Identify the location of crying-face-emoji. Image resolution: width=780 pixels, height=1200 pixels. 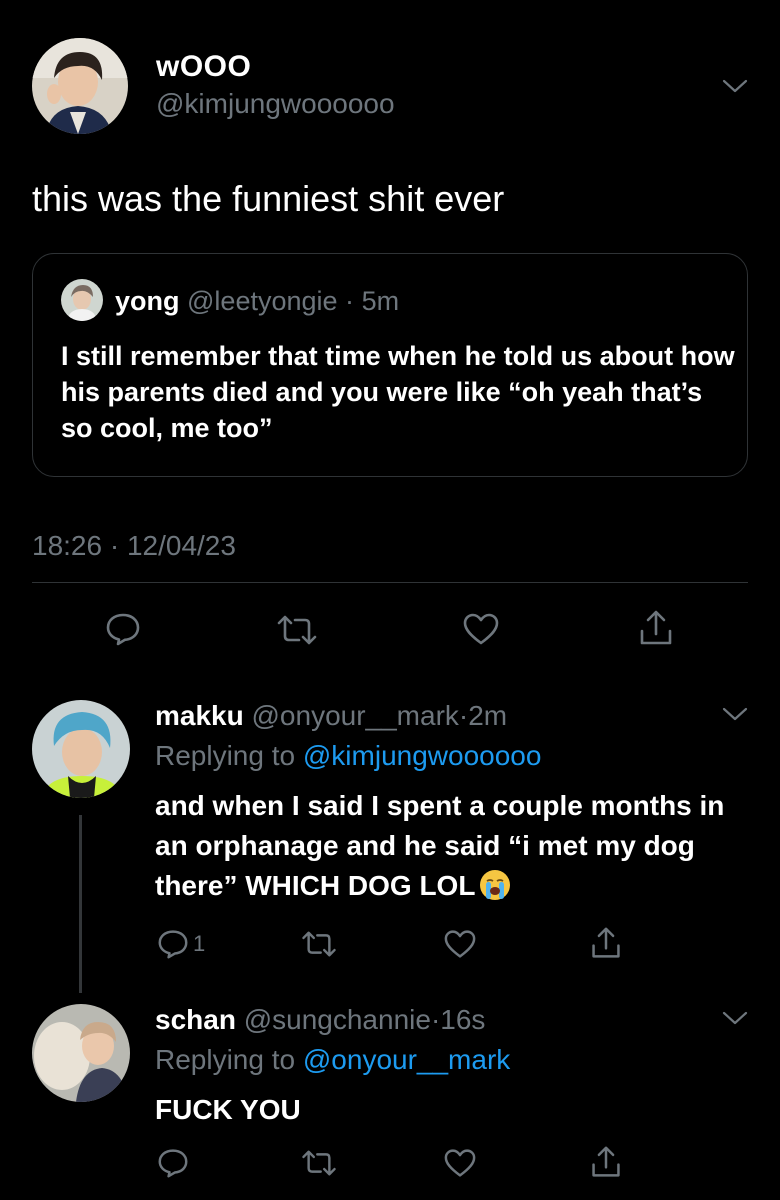
(495, 885).